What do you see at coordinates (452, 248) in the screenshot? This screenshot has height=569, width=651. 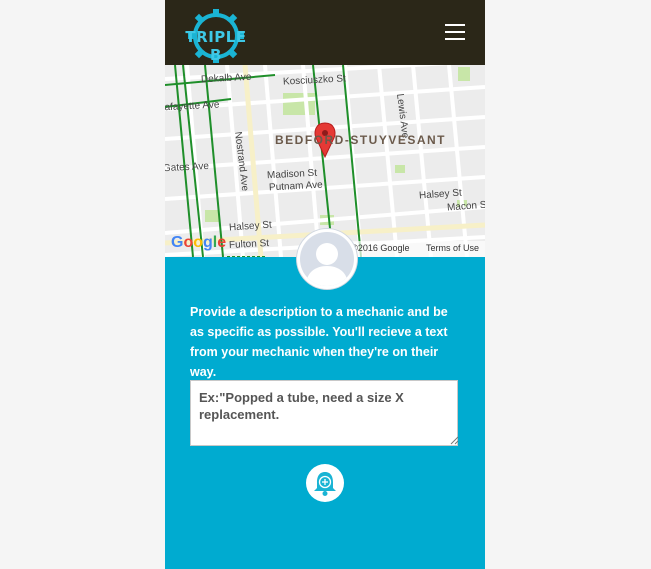 I see `terms-of-use-link: Terms of Use` at bounding box center [452, 248].